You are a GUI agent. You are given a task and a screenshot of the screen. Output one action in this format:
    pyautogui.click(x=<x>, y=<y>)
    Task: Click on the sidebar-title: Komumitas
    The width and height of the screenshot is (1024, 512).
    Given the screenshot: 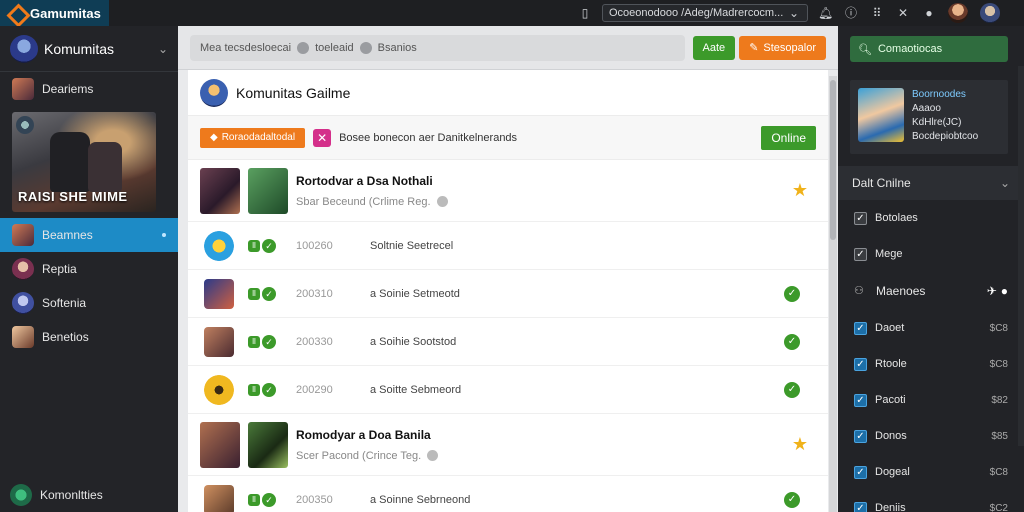 What is the action you would take?
    pyautogui.click(x=79, y=48)
    